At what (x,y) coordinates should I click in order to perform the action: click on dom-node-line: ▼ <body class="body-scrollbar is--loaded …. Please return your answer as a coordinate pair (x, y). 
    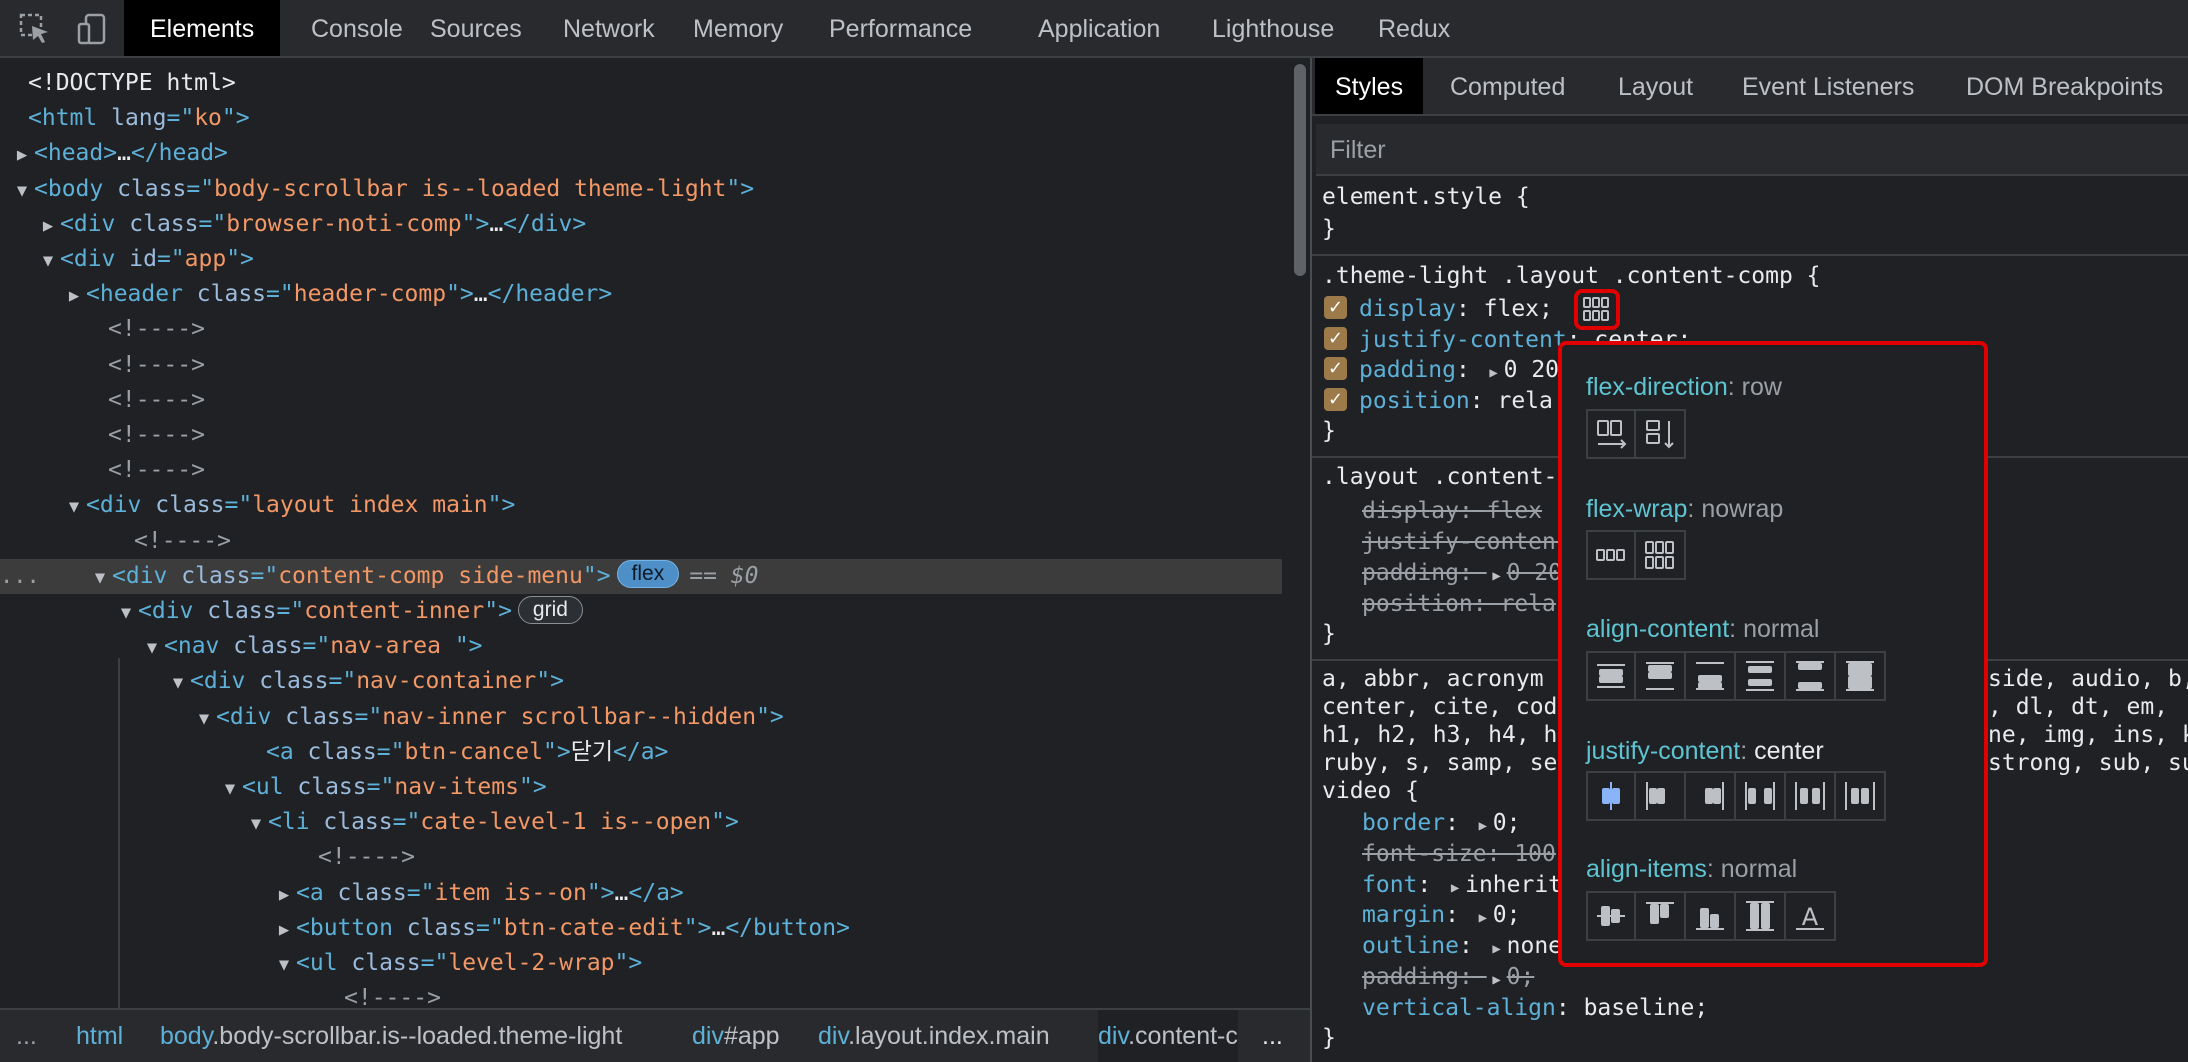
    Looking at the image, I should click on (641, 189).